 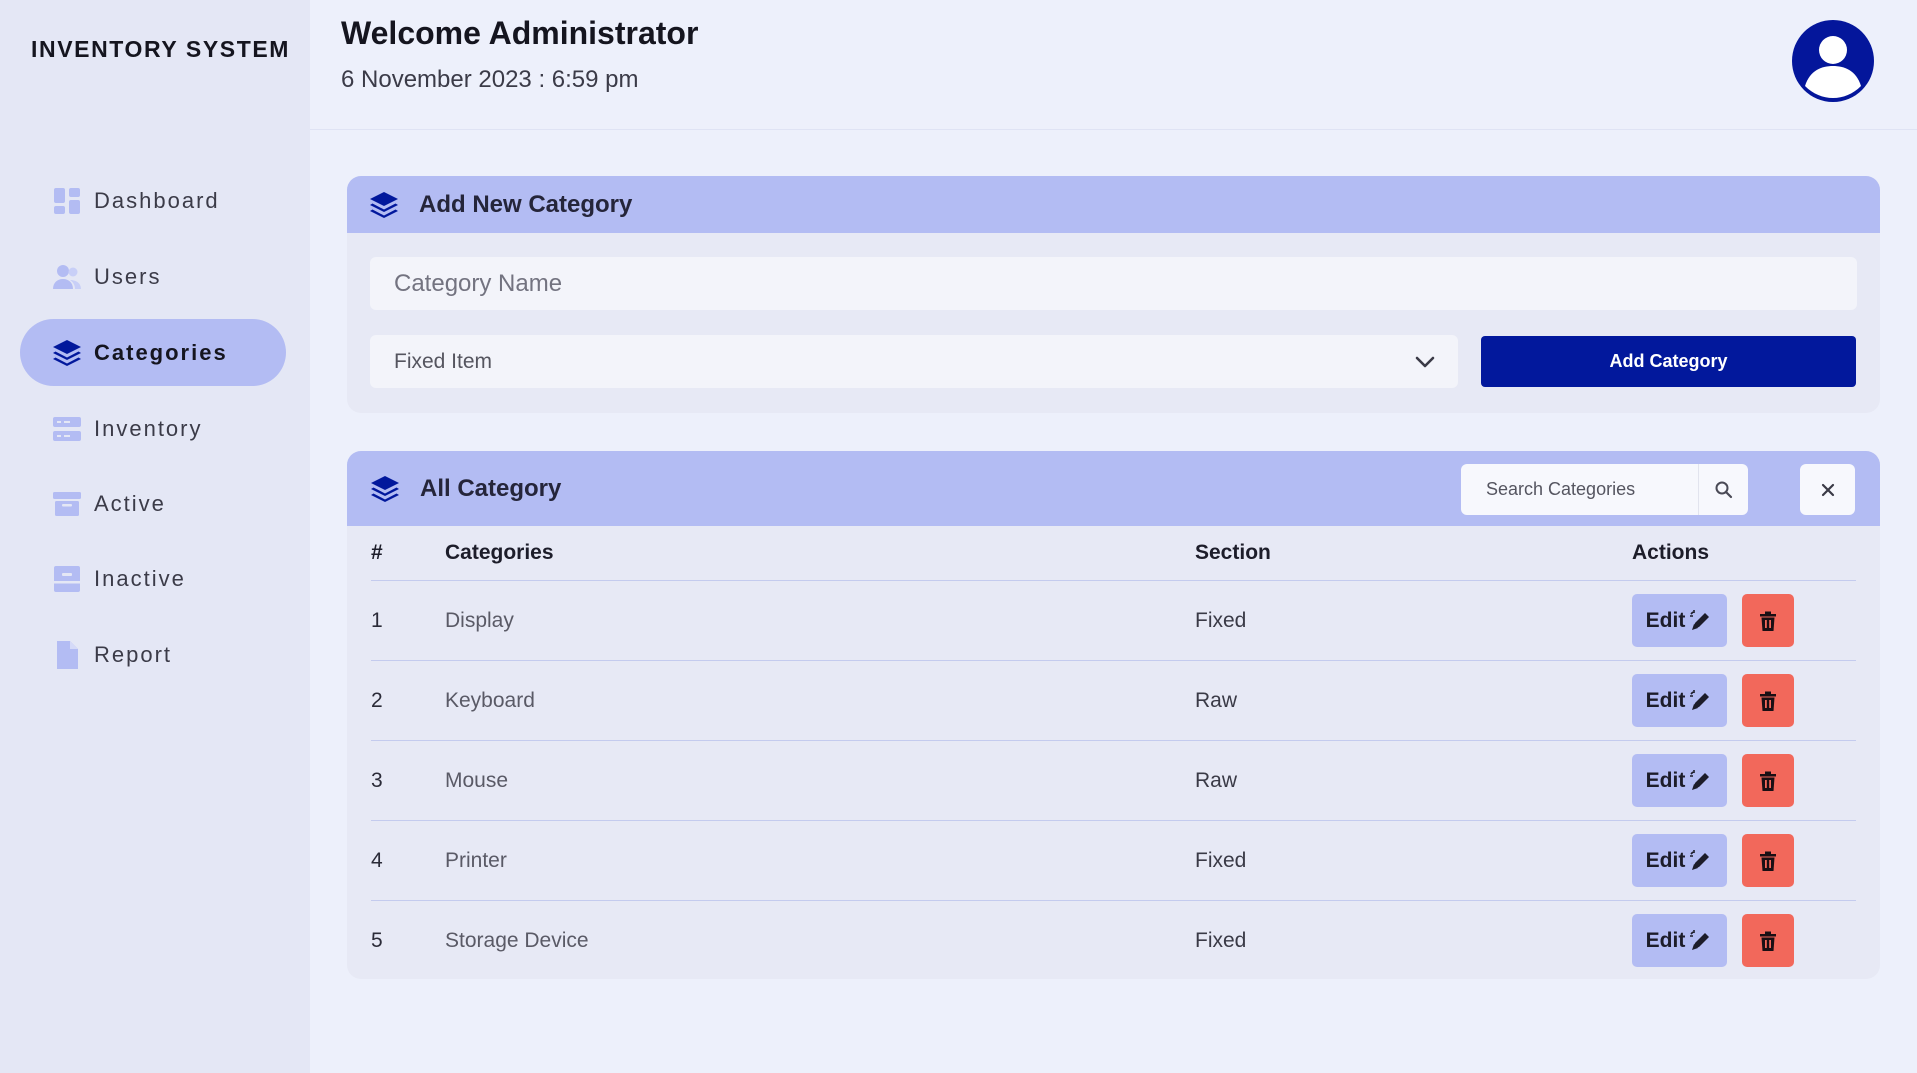 I want to click on dashboard-icon, so click(x=67, y=201).